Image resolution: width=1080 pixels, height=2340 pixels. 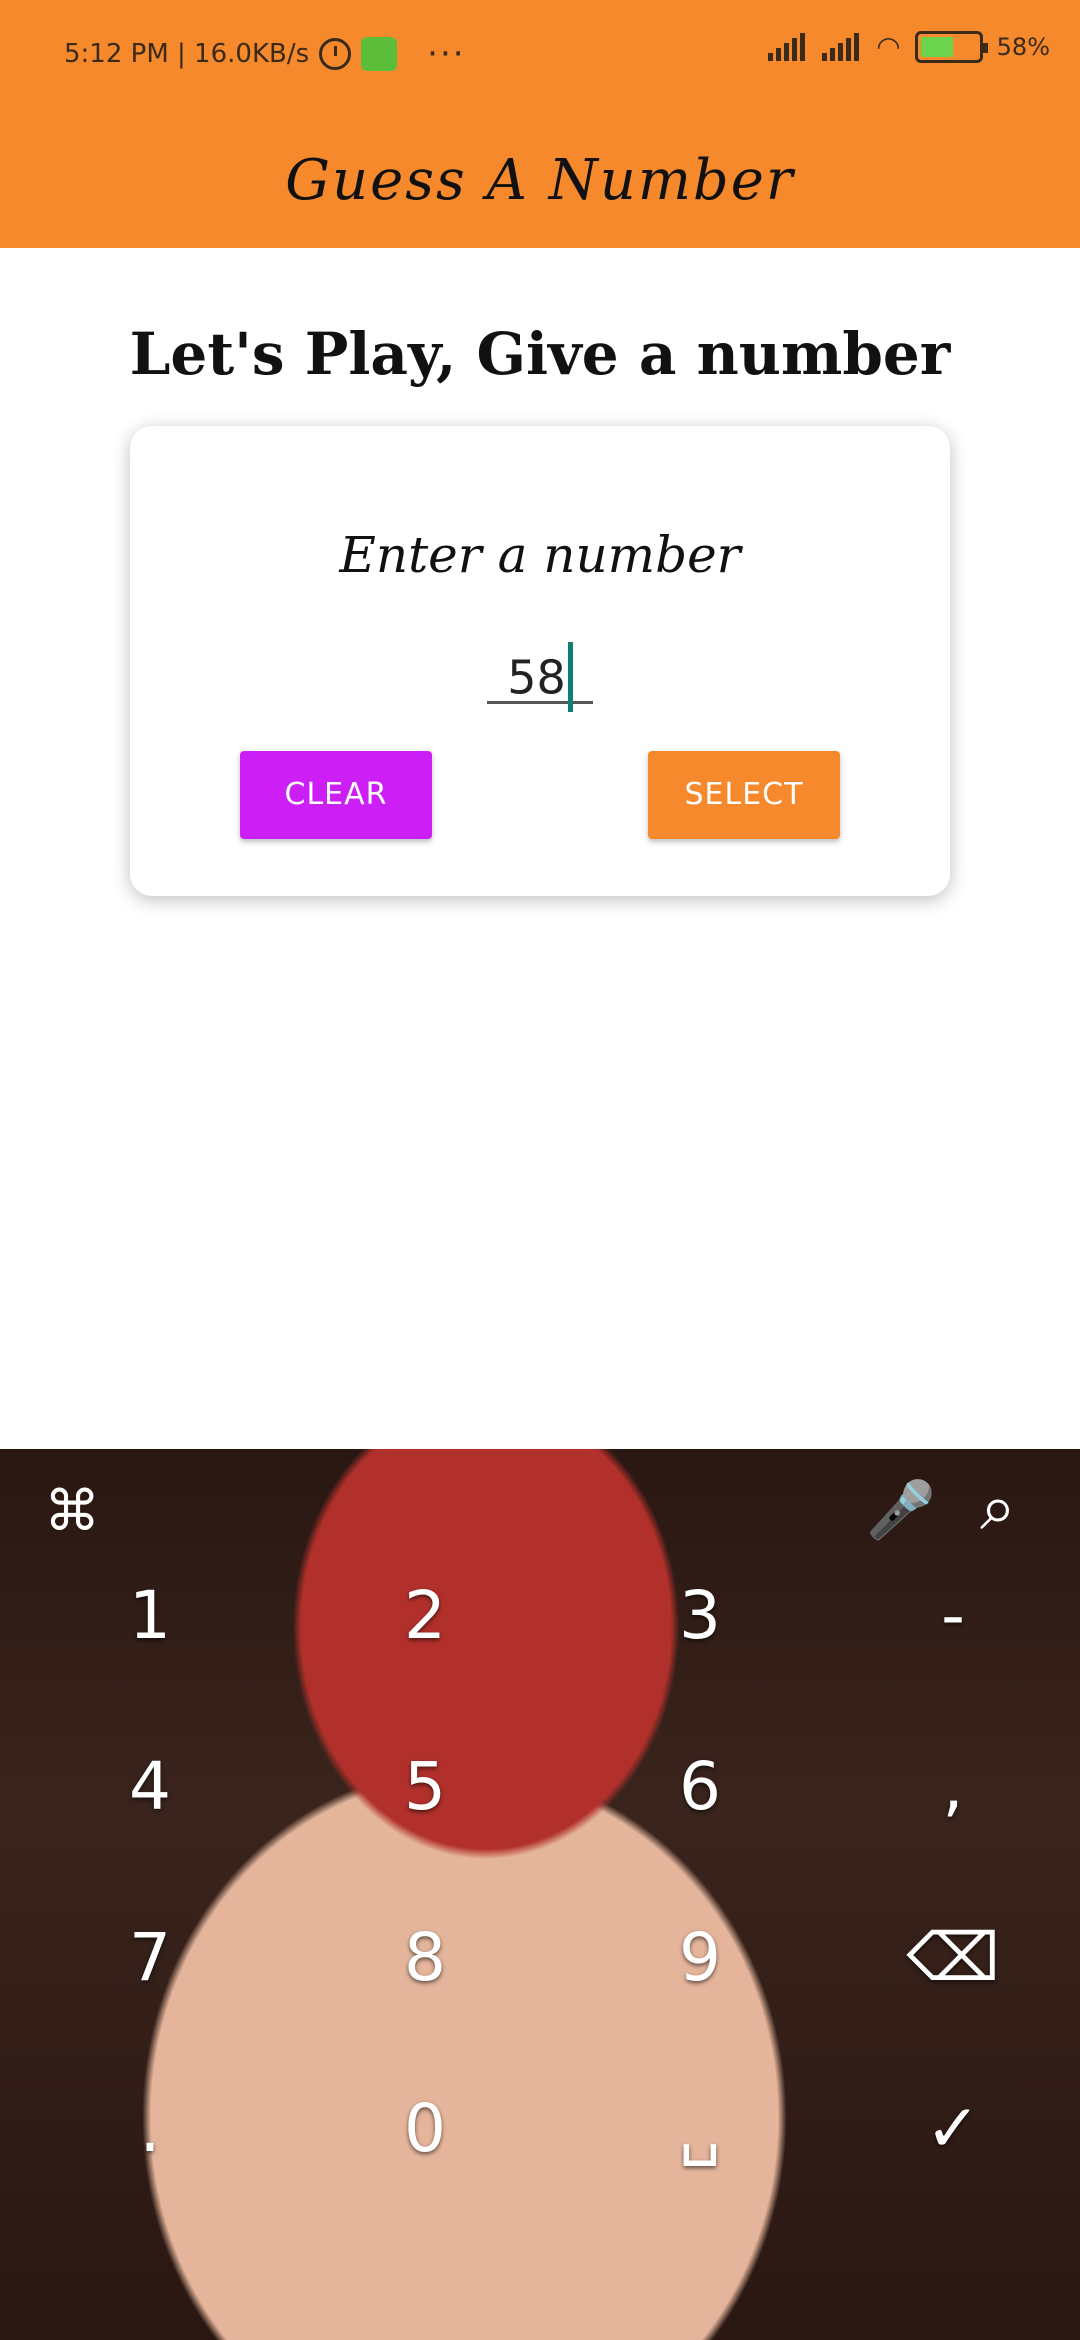 What do you see at coordinates (744, 795) in the screenshot?
I see `select-button: SELECT` at bounding box center [744, 795].